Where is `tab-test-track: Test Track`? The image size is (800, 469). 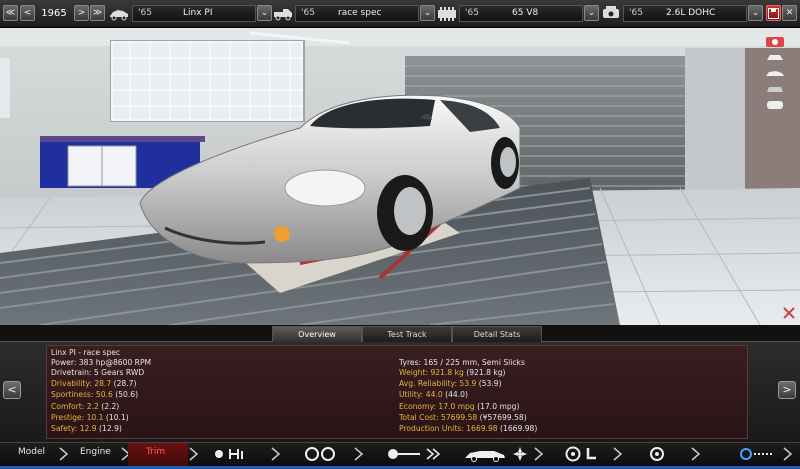
tab-test-track: Test Track is located at coordinates (407, 334).